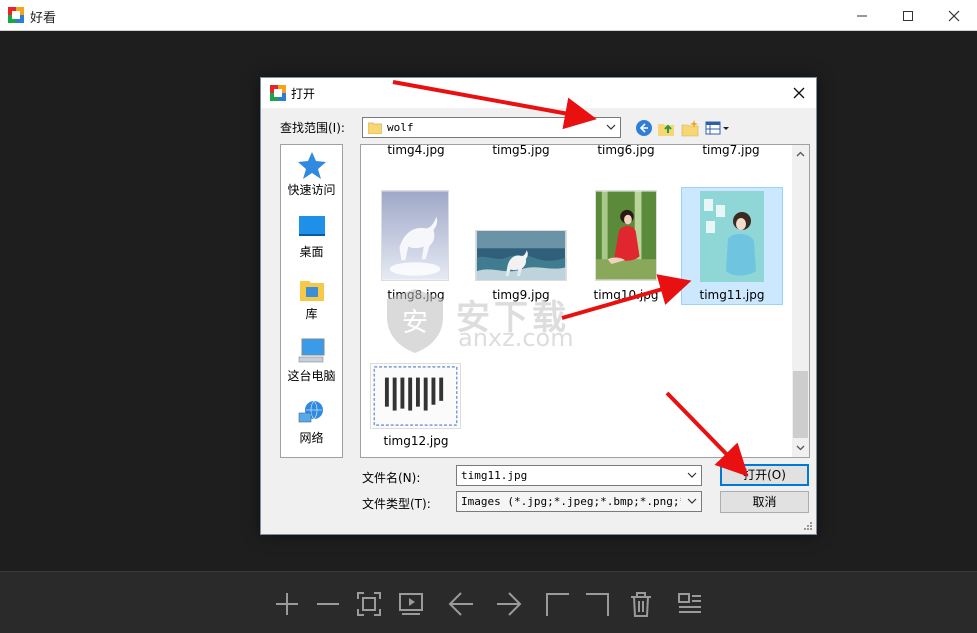 The height and width of the screenshot is (633, 977). Describe the element at coordinates (416, 151) in the screenshot. I see `file-name: timg4.jpg` at that location.